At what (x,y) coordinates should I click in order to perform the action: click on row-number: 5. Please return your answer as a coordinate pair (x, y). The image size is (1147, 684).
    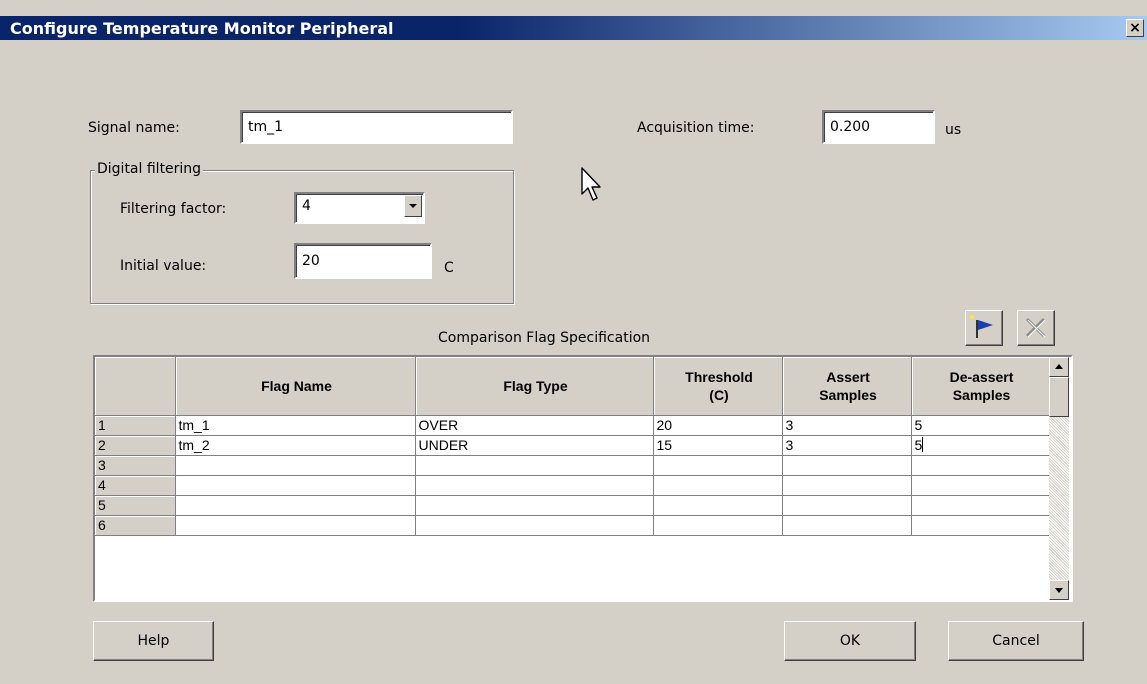
    Looking at the image, I should click on (135, 505).